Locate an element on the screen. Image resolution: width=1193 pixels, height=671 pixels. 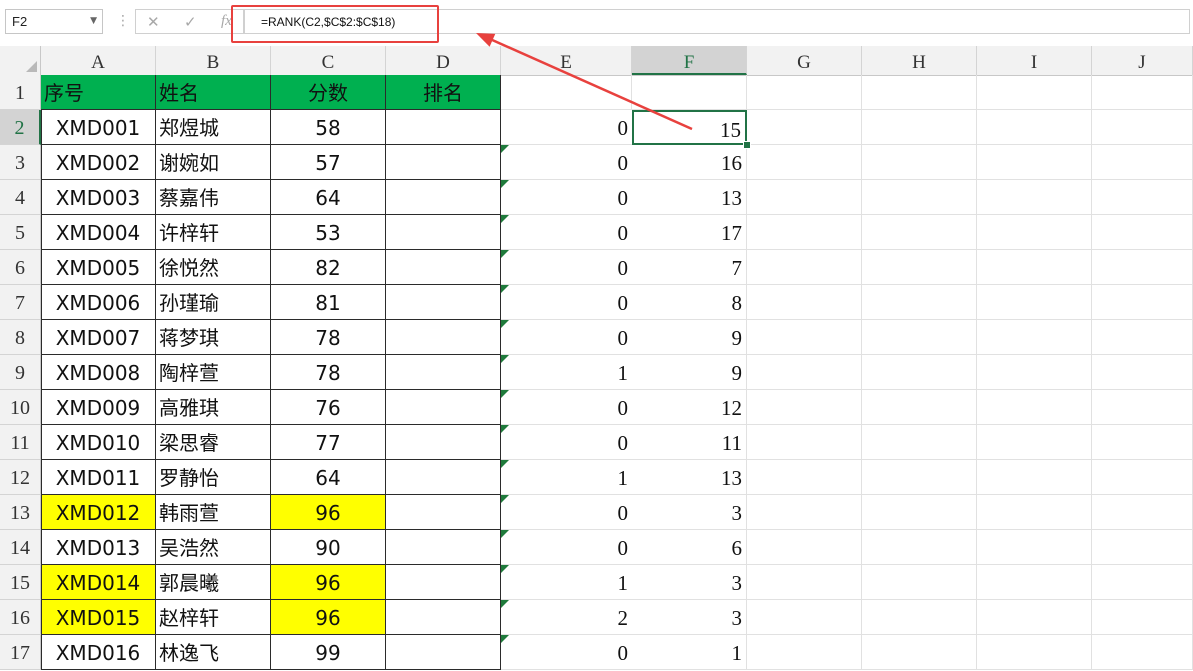
cell-id: XMD004 is located at coordinates (98, 232).